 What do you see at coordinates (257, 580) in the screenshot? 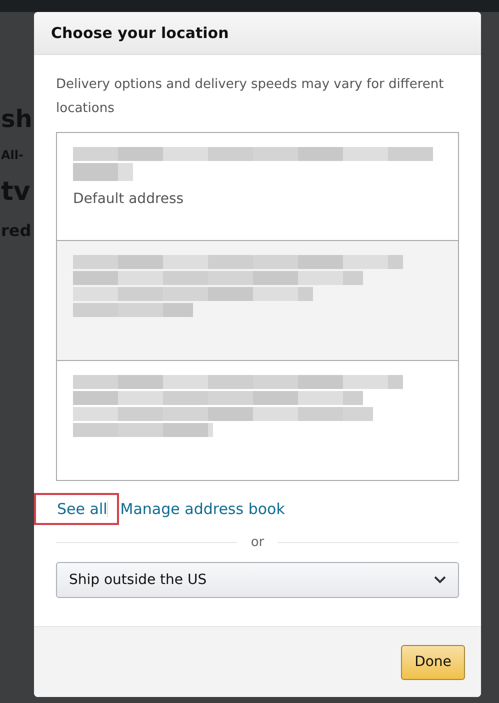
I see `country-select: Ship outside the US` at bounding box center [257, 580].